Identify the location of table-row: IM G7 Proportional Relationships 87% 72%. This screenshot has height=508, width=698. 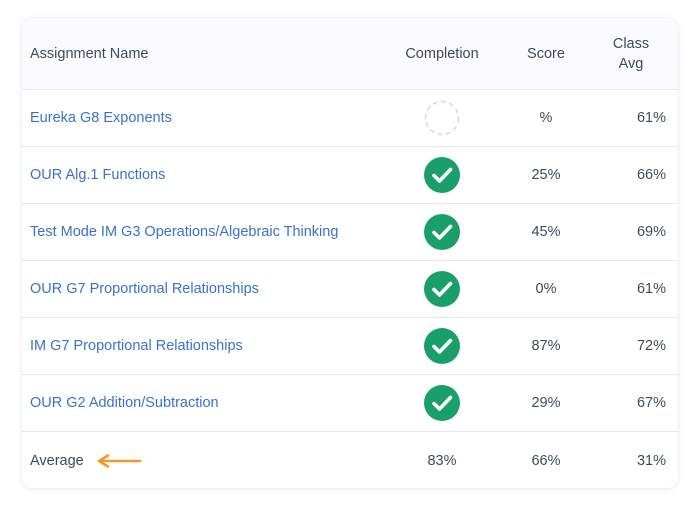
(350, 346).